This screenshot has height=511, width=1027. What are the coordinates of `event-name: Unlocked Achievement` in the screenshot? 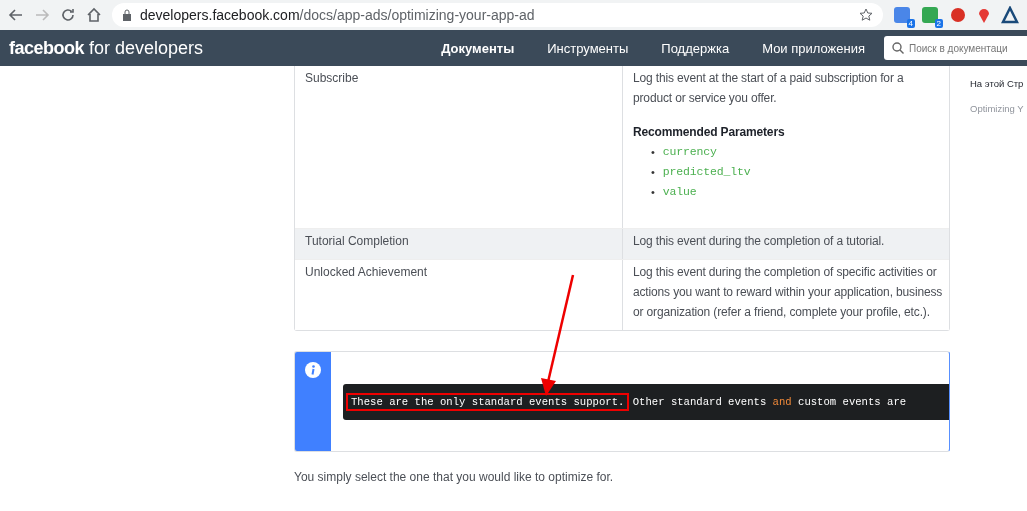 It's located at (366, 272).